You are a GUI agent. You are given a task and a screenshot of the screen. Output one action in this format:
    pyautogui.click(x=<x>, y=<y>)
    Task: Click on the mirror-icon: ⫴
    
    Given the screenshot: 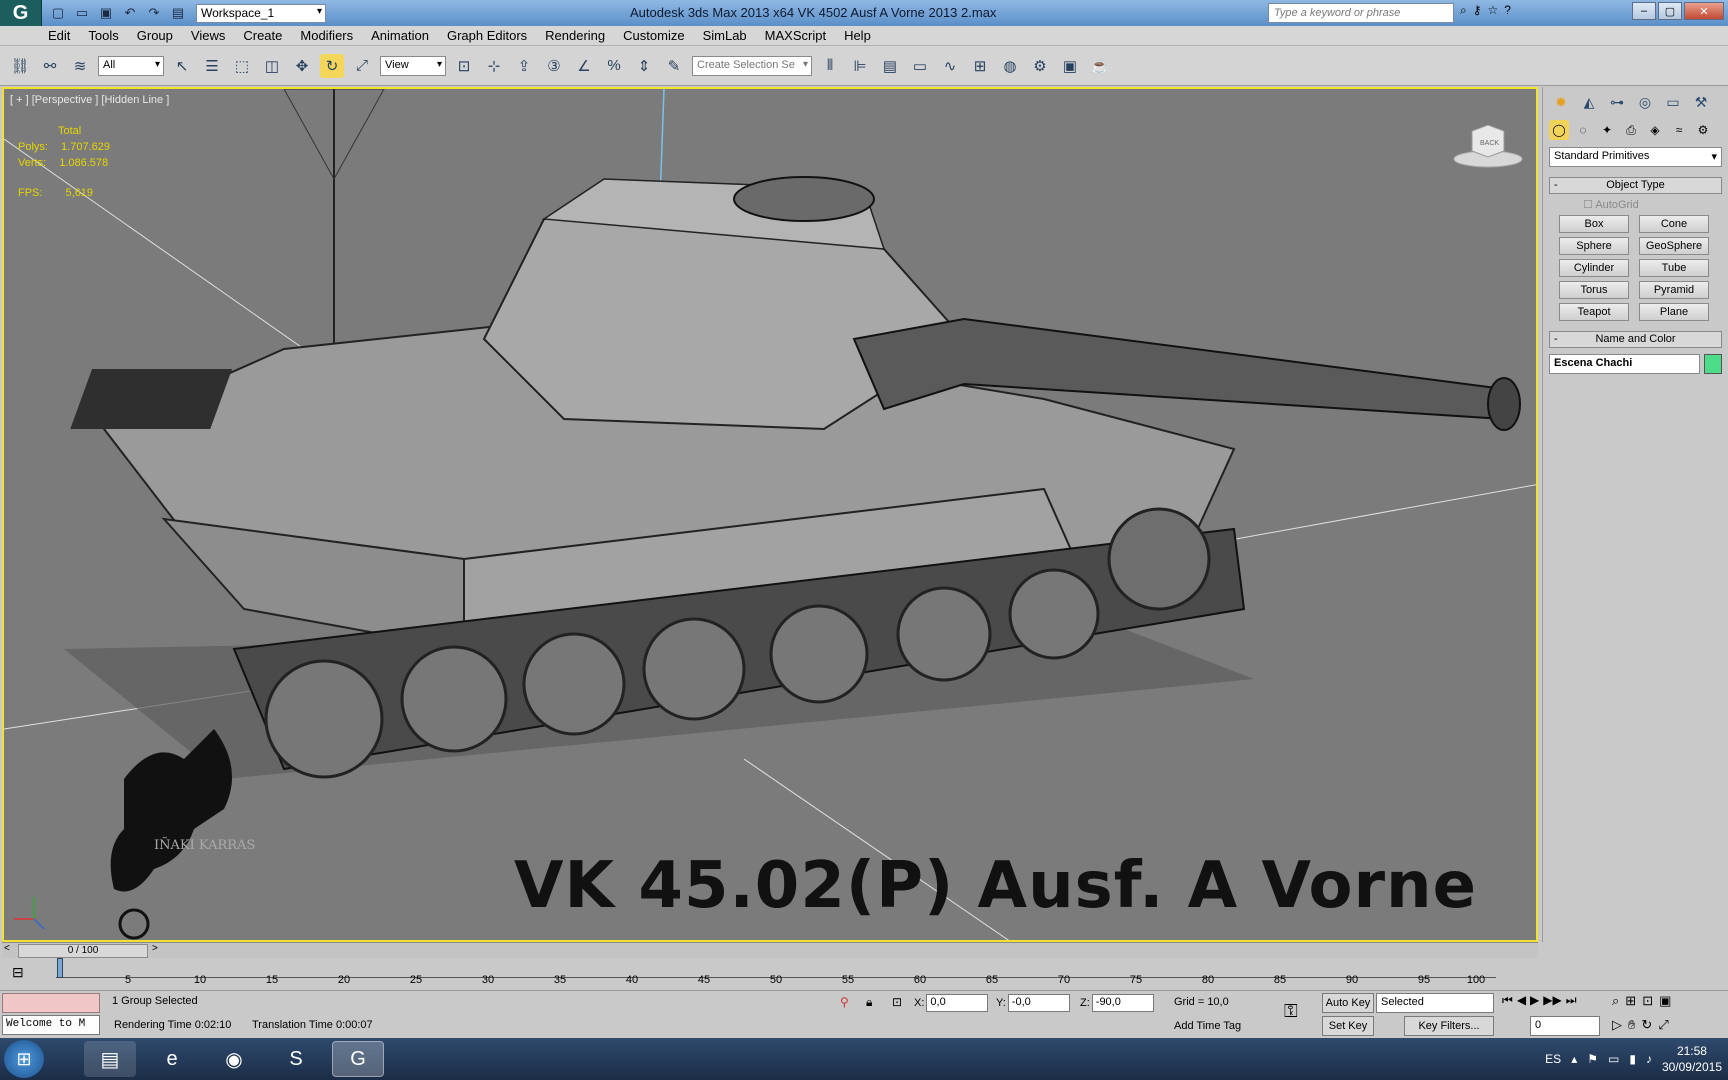 What is the action you would take?
    pyautogui.click(x=830, y=66)
    